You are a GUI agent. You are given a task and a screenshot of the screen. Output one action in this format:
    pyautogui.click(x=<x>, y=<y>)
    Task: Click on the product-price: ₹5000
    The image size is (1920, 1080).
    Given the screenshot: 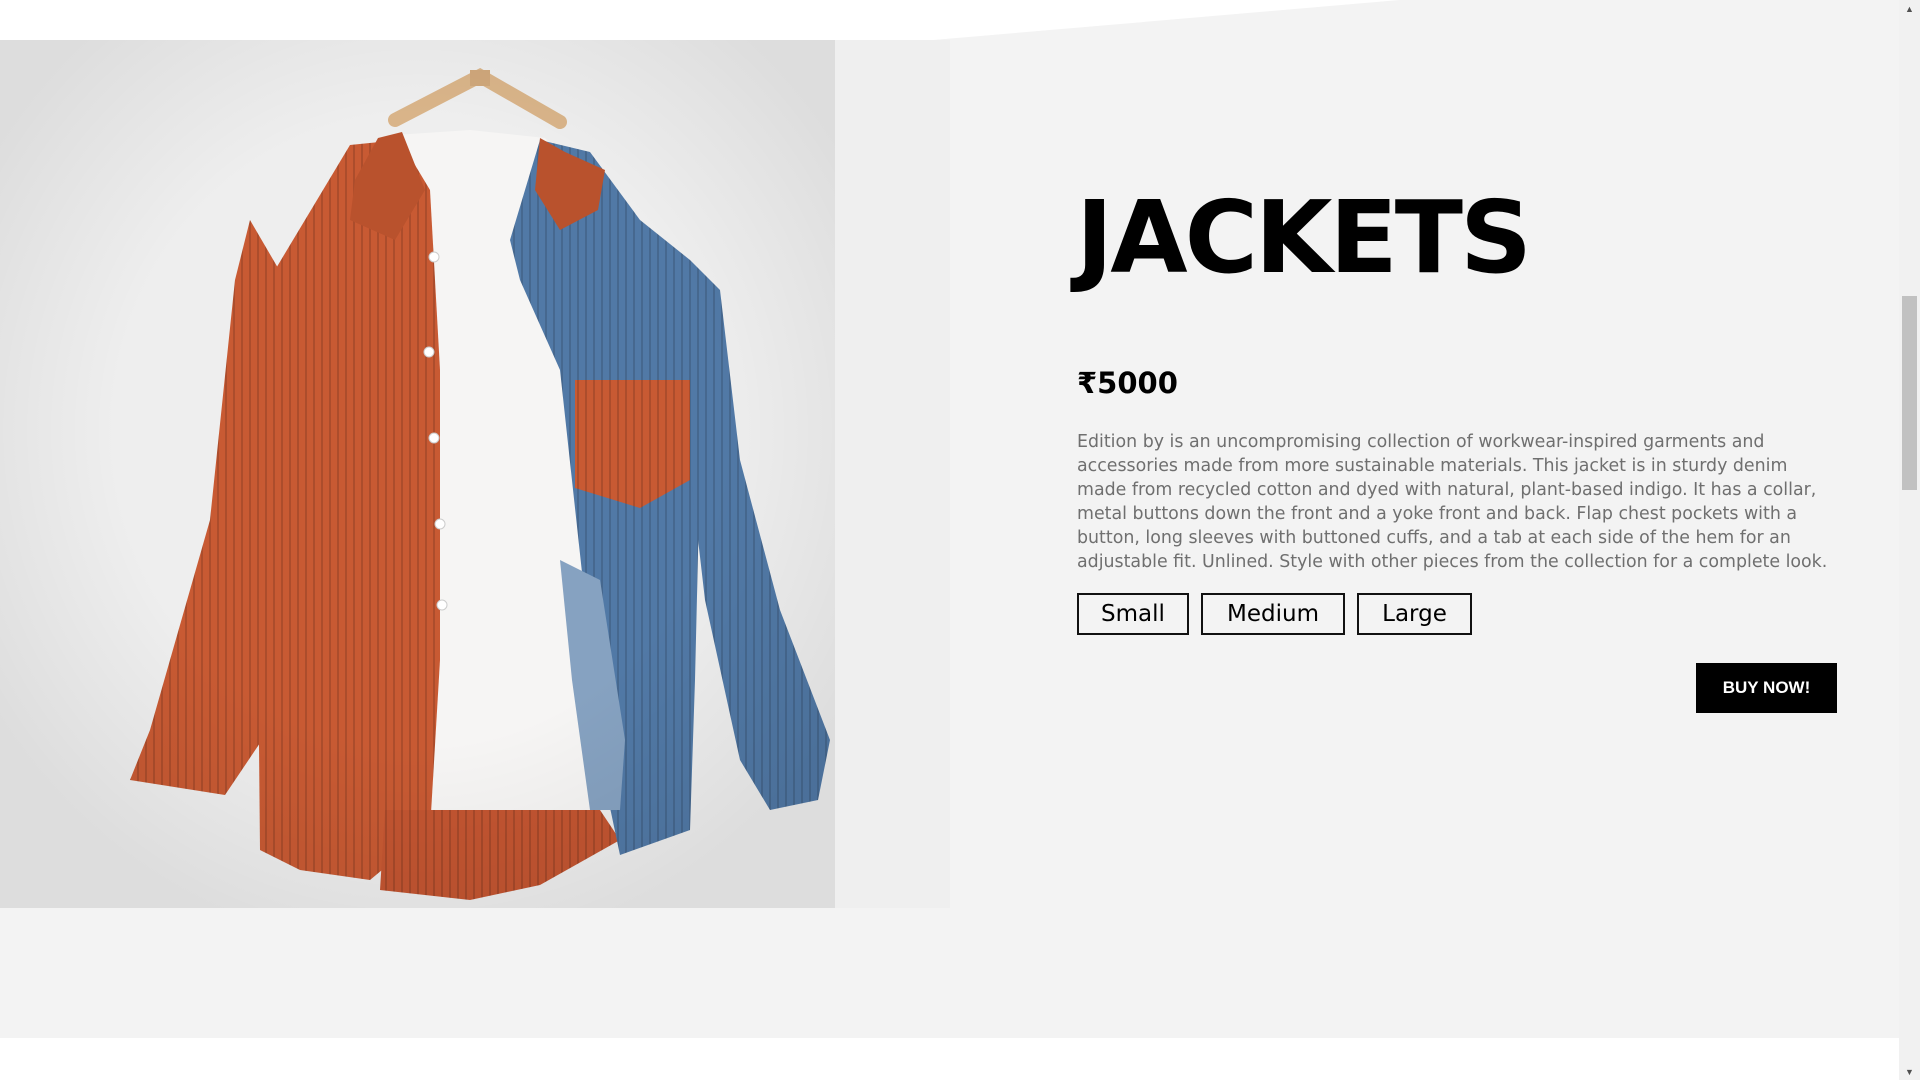 What is the action you would take?
    pyautogui.click(x=1127, y=383)
    